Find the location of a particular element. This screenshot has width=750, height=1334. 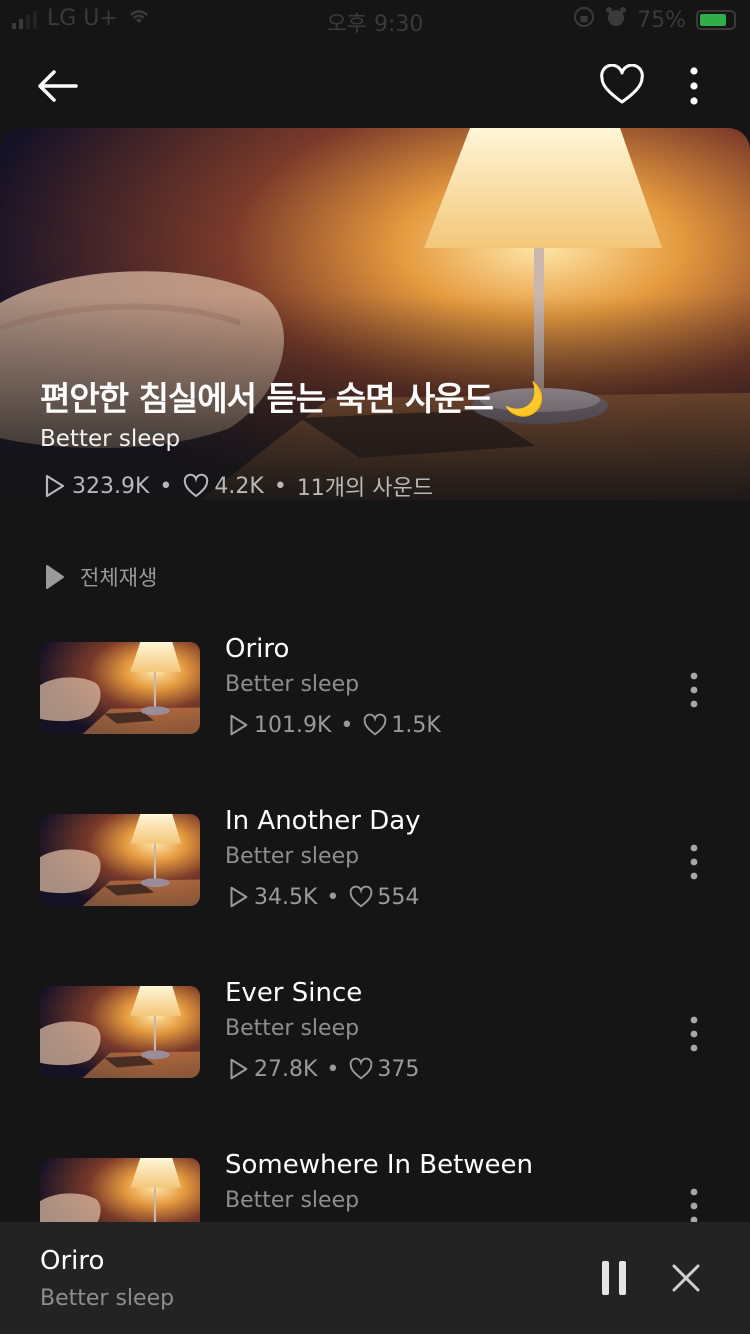

now-playing-artist: Better sleep is located at coordinates (107, 1298).